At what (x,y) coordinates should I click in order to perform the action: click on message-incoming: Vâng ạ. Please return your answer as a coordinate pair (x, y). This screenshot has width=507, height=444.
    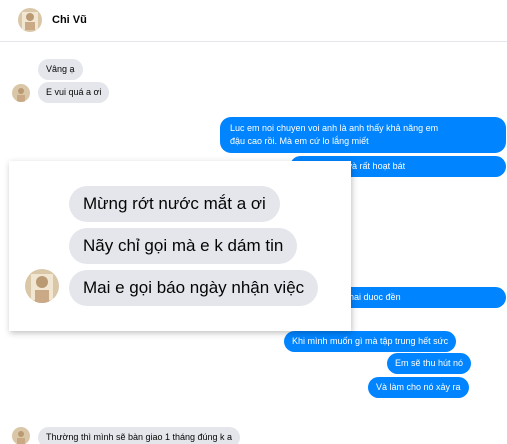
    Looking at the image, I should click on (60, 69).